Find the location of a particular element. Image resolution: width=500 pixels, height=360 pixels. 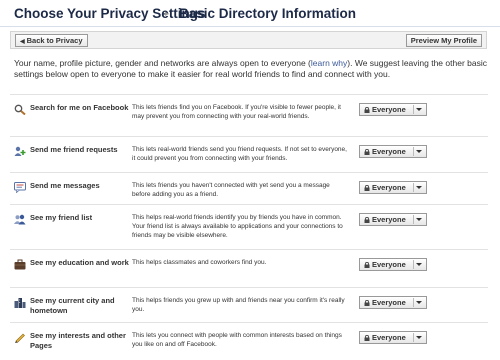

city-icon is located at coordinates (20, 303).